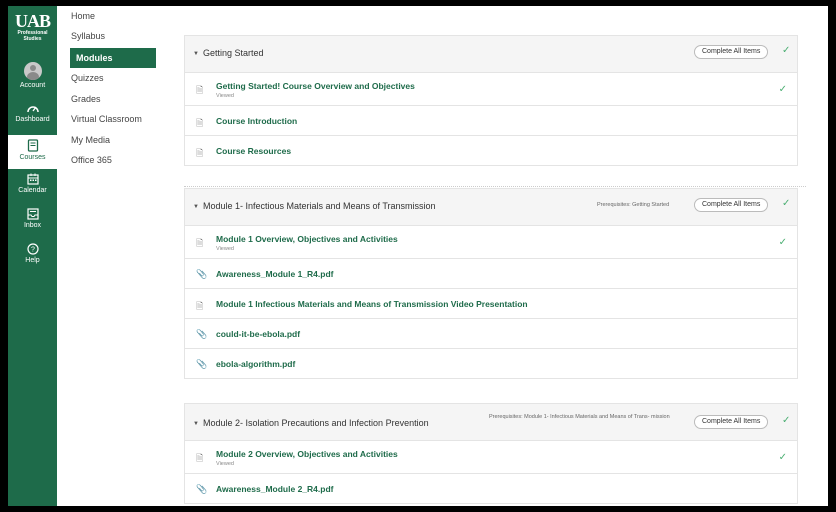 This screenshot has height=512, width=836. I want to click on courses-book-icon, so click(32, 145).